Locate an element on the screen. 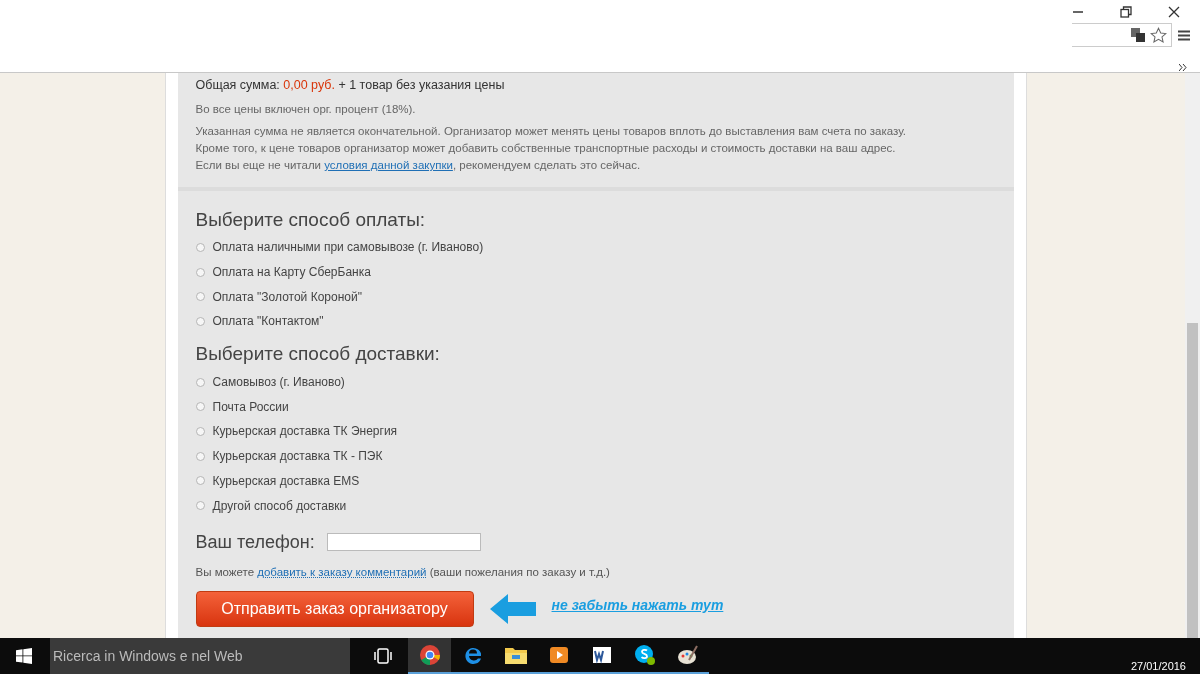 This screenshot has width=1200, height=674. section-heading: Выберите способ доставки: is located at coordinates (318, 353).